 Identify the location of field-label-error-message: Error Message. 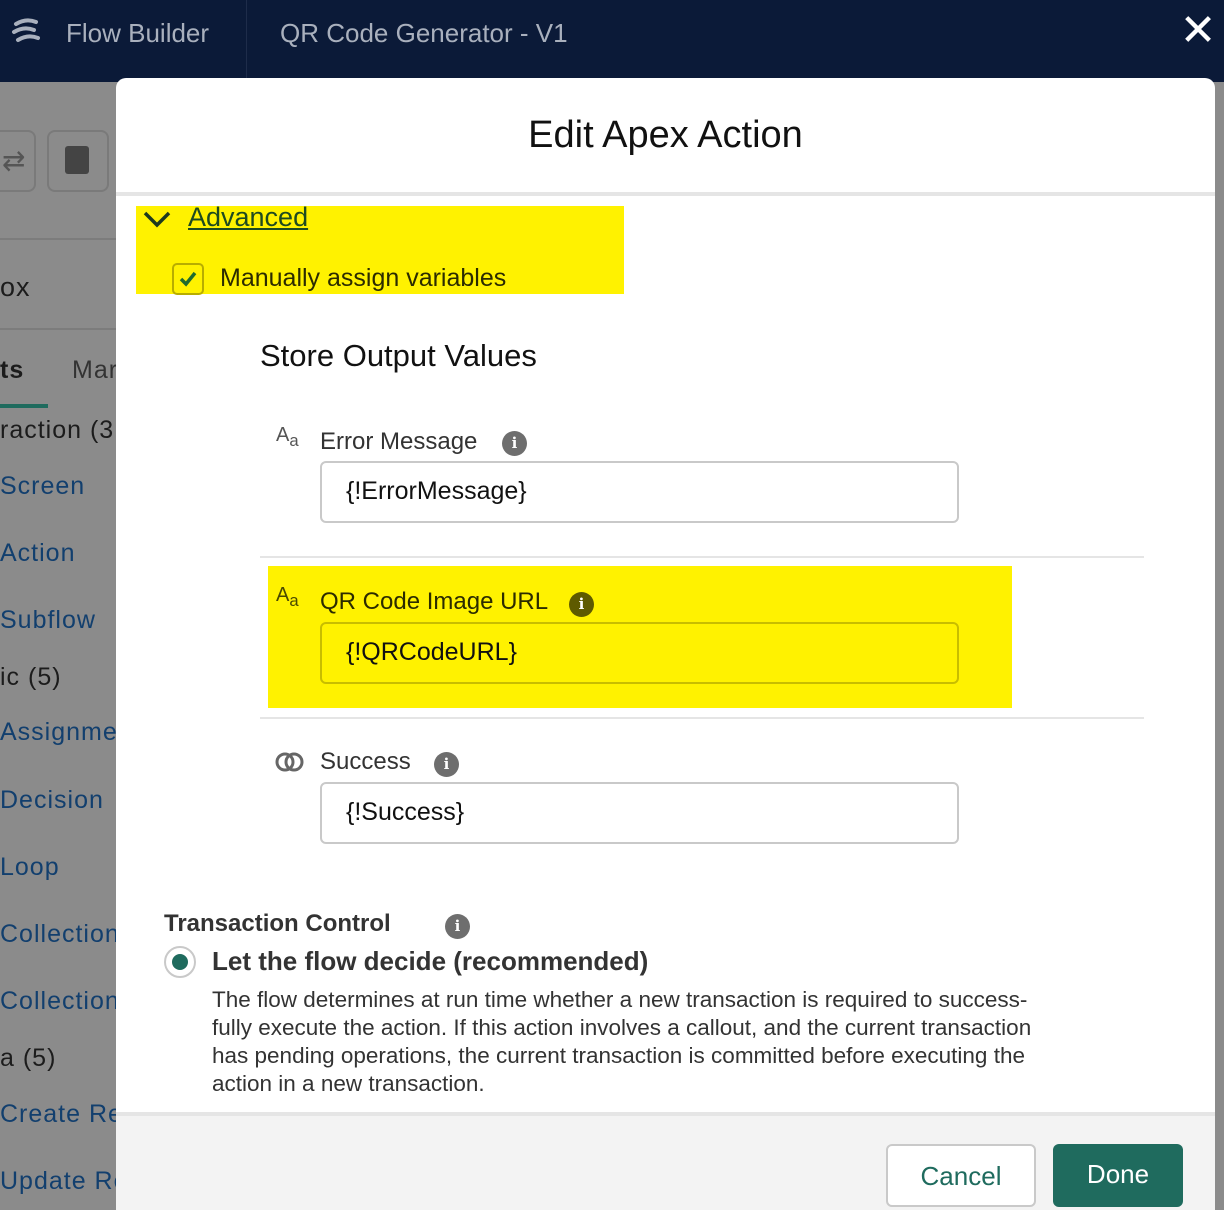
(399, 441).